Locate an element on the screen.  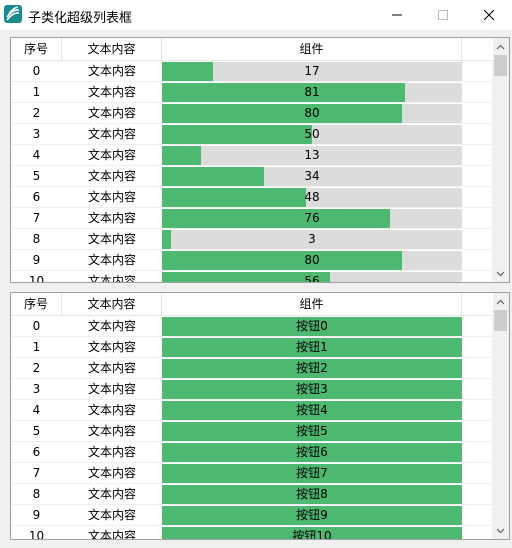
list-row: 4 文本内容 13 is located at coordinates (252, 155).